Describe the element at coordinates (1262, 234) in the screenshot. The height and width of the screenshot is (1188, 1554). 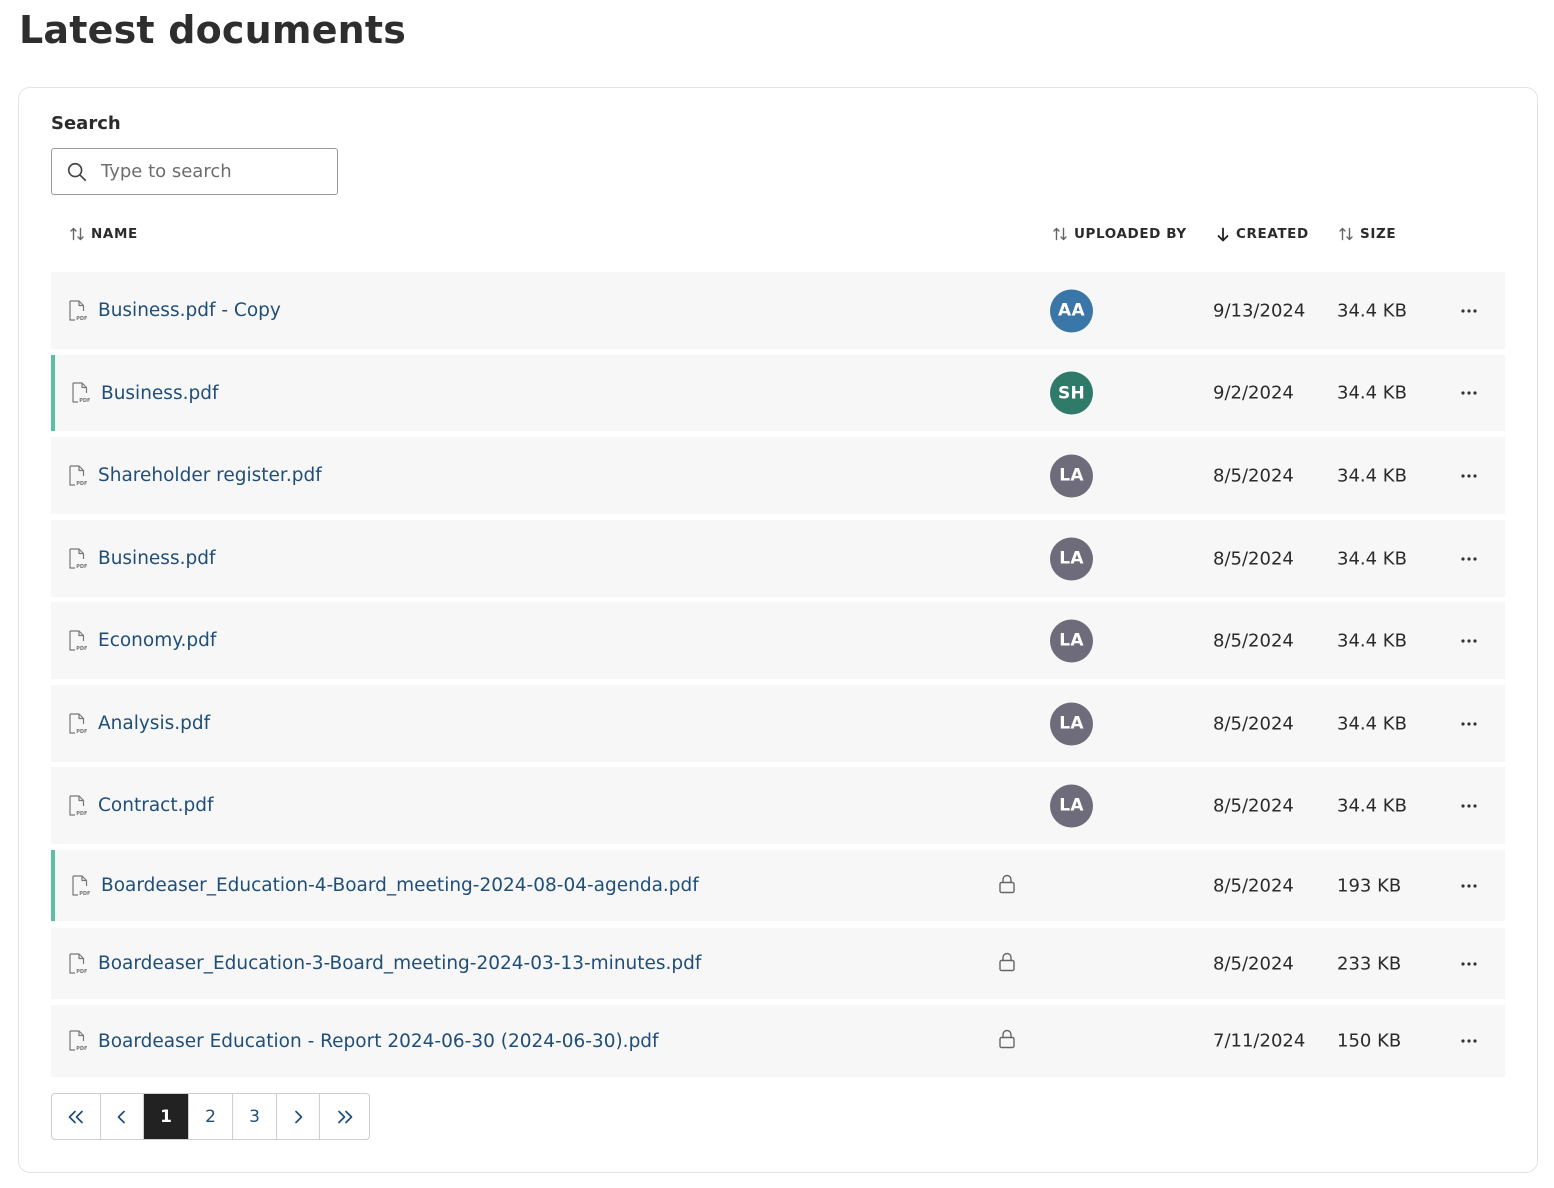
I see `column-header-created: CREATED` at that location.